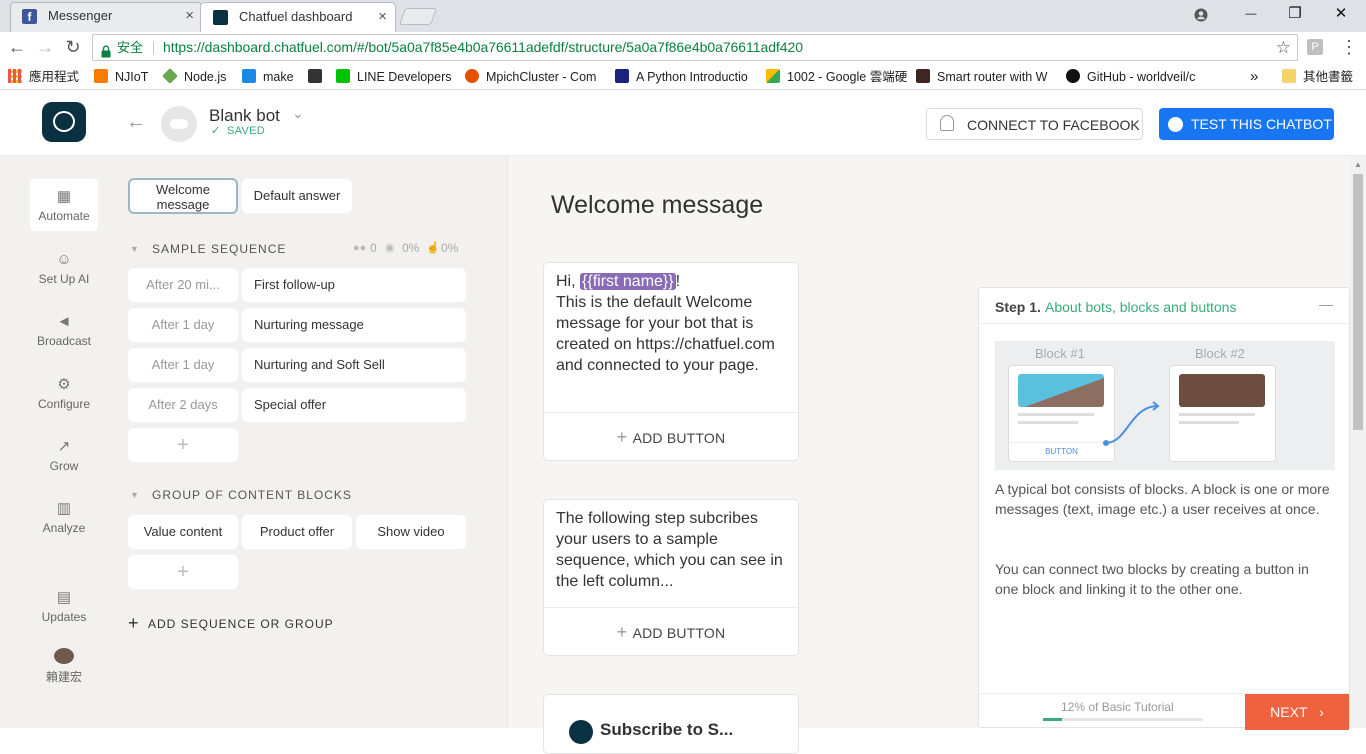  I want to click on bookmark-njiot: NJIoT, so click(127, 77).